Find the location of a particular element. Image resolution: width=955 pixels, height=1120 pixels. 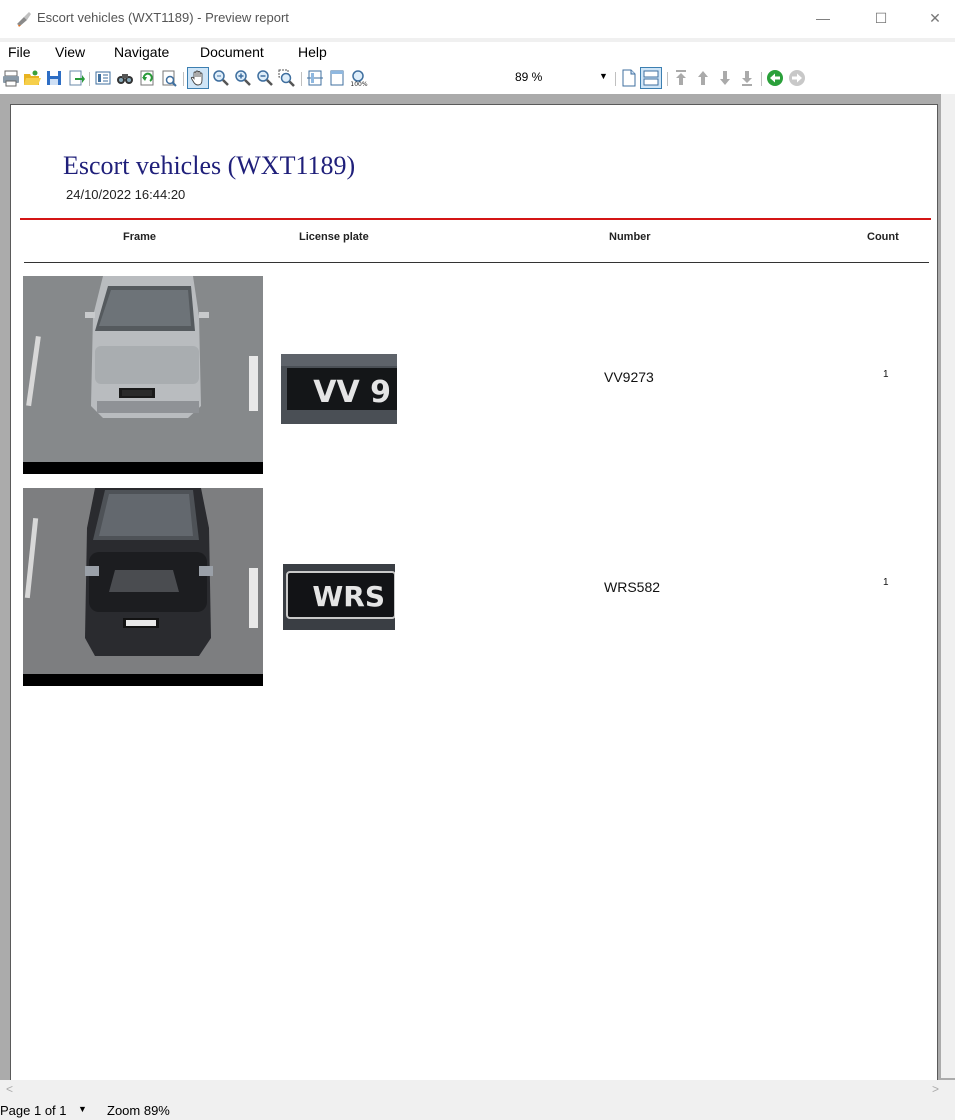

column-header-rule is located at coordinates (476, 262).